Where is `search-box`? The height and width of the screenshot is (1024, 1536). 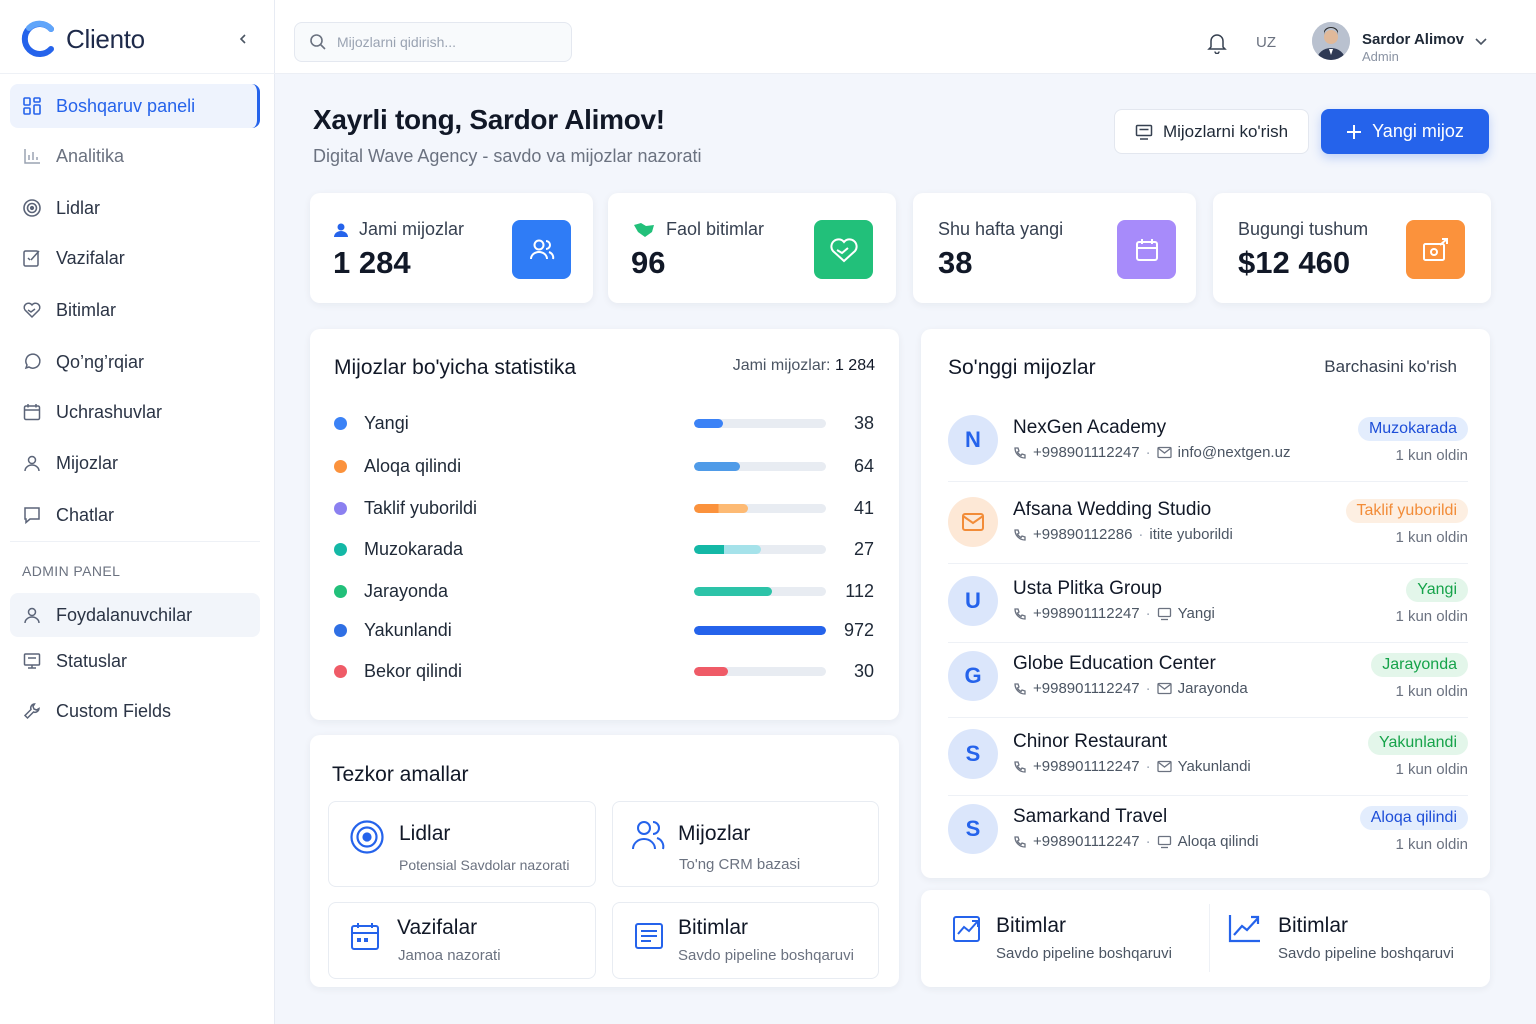
search-box is located at coordinates (433, 42).